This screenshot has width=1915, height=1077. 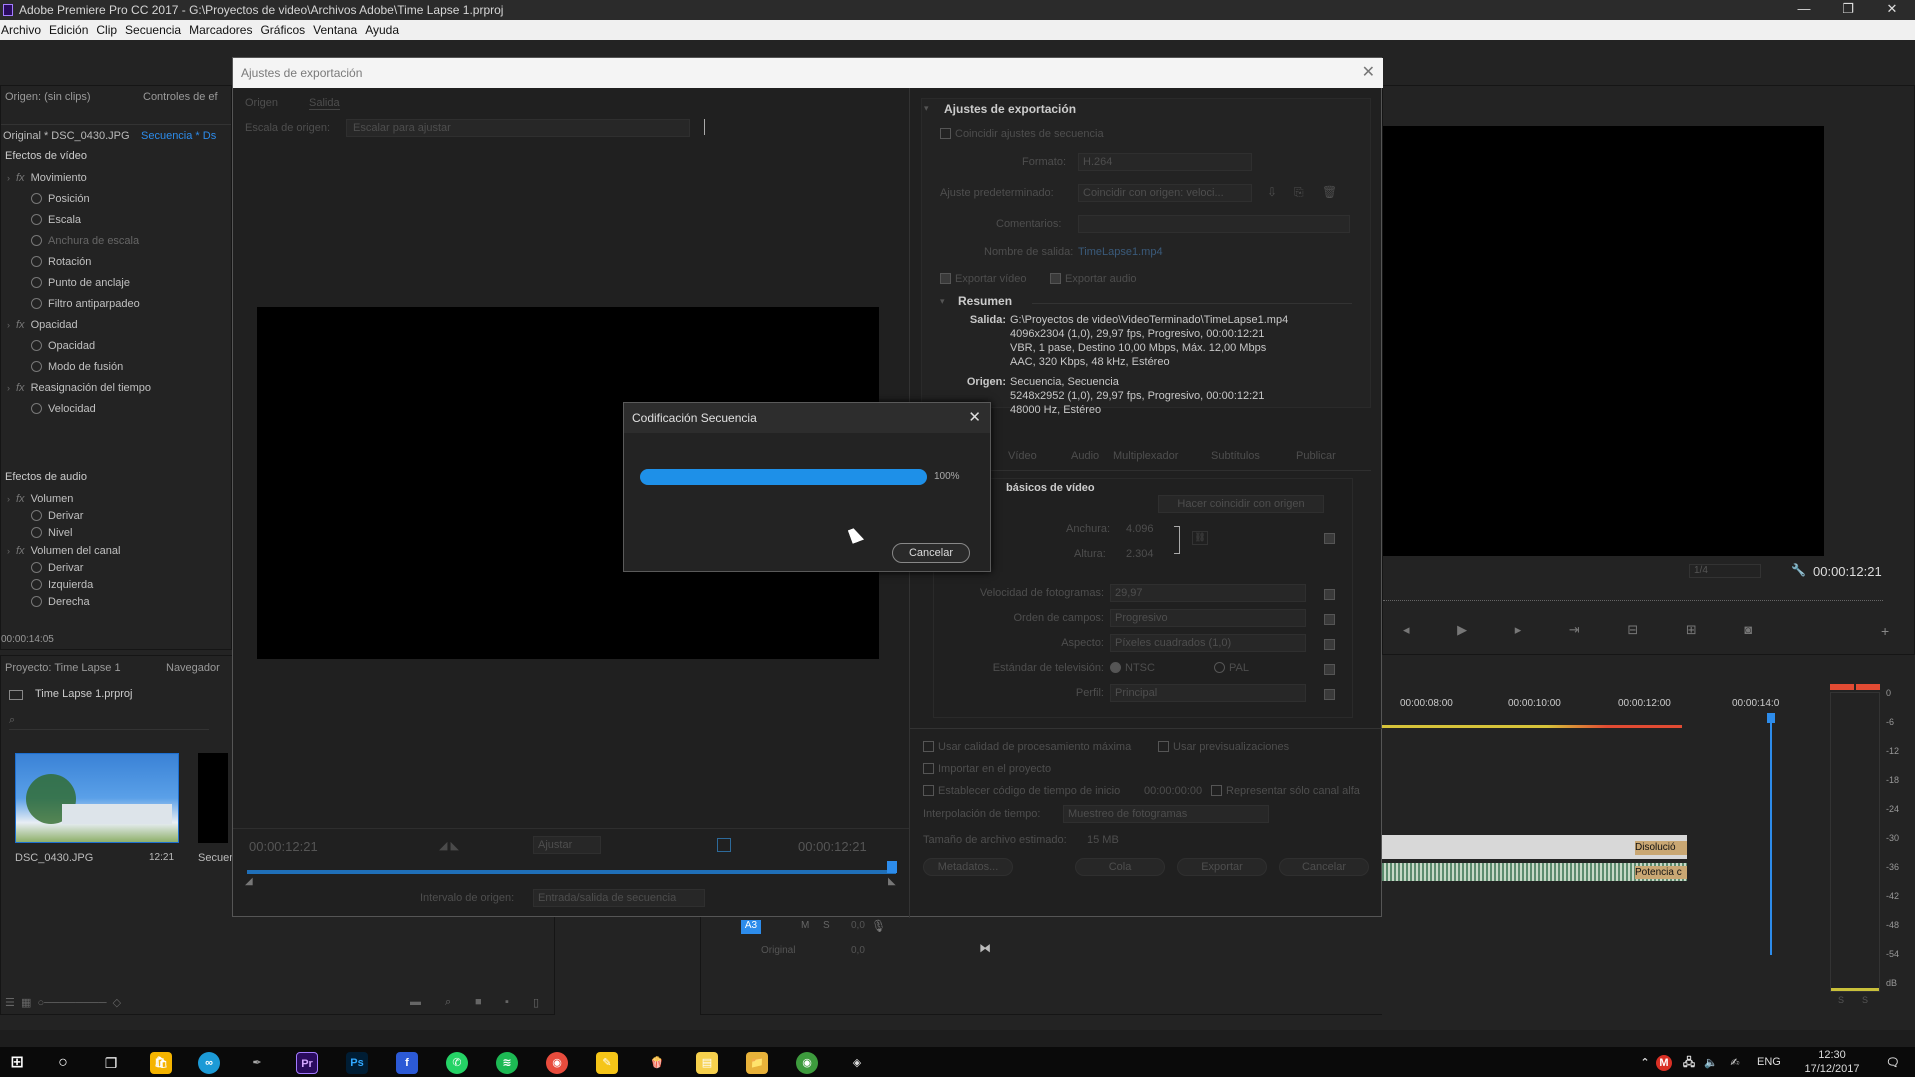 I want to click on export-video-checkbox: Exportar vídeo, so click(x=983, y=279).